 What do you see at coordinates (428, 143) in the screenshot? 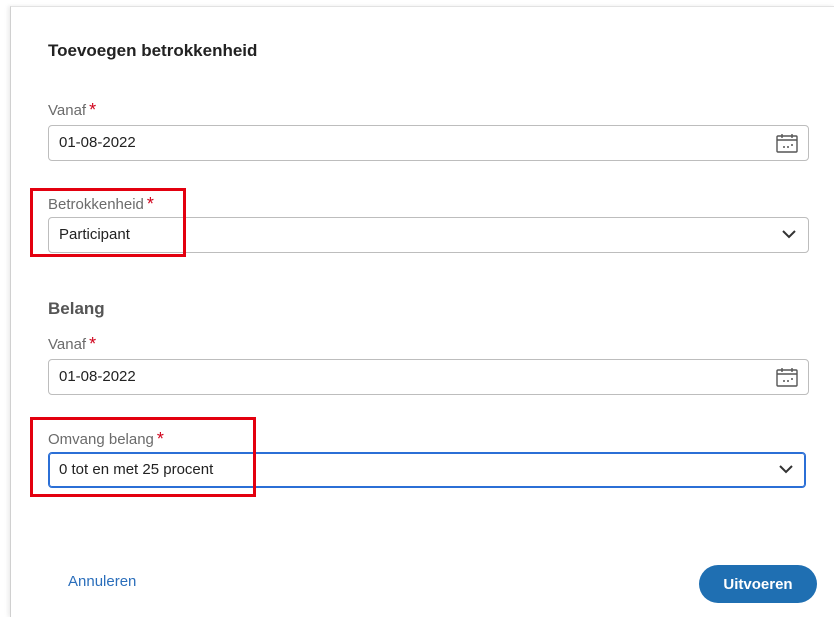
I see `vanaf-date-input: 01-08-2022` at bounding box center [428, 143].